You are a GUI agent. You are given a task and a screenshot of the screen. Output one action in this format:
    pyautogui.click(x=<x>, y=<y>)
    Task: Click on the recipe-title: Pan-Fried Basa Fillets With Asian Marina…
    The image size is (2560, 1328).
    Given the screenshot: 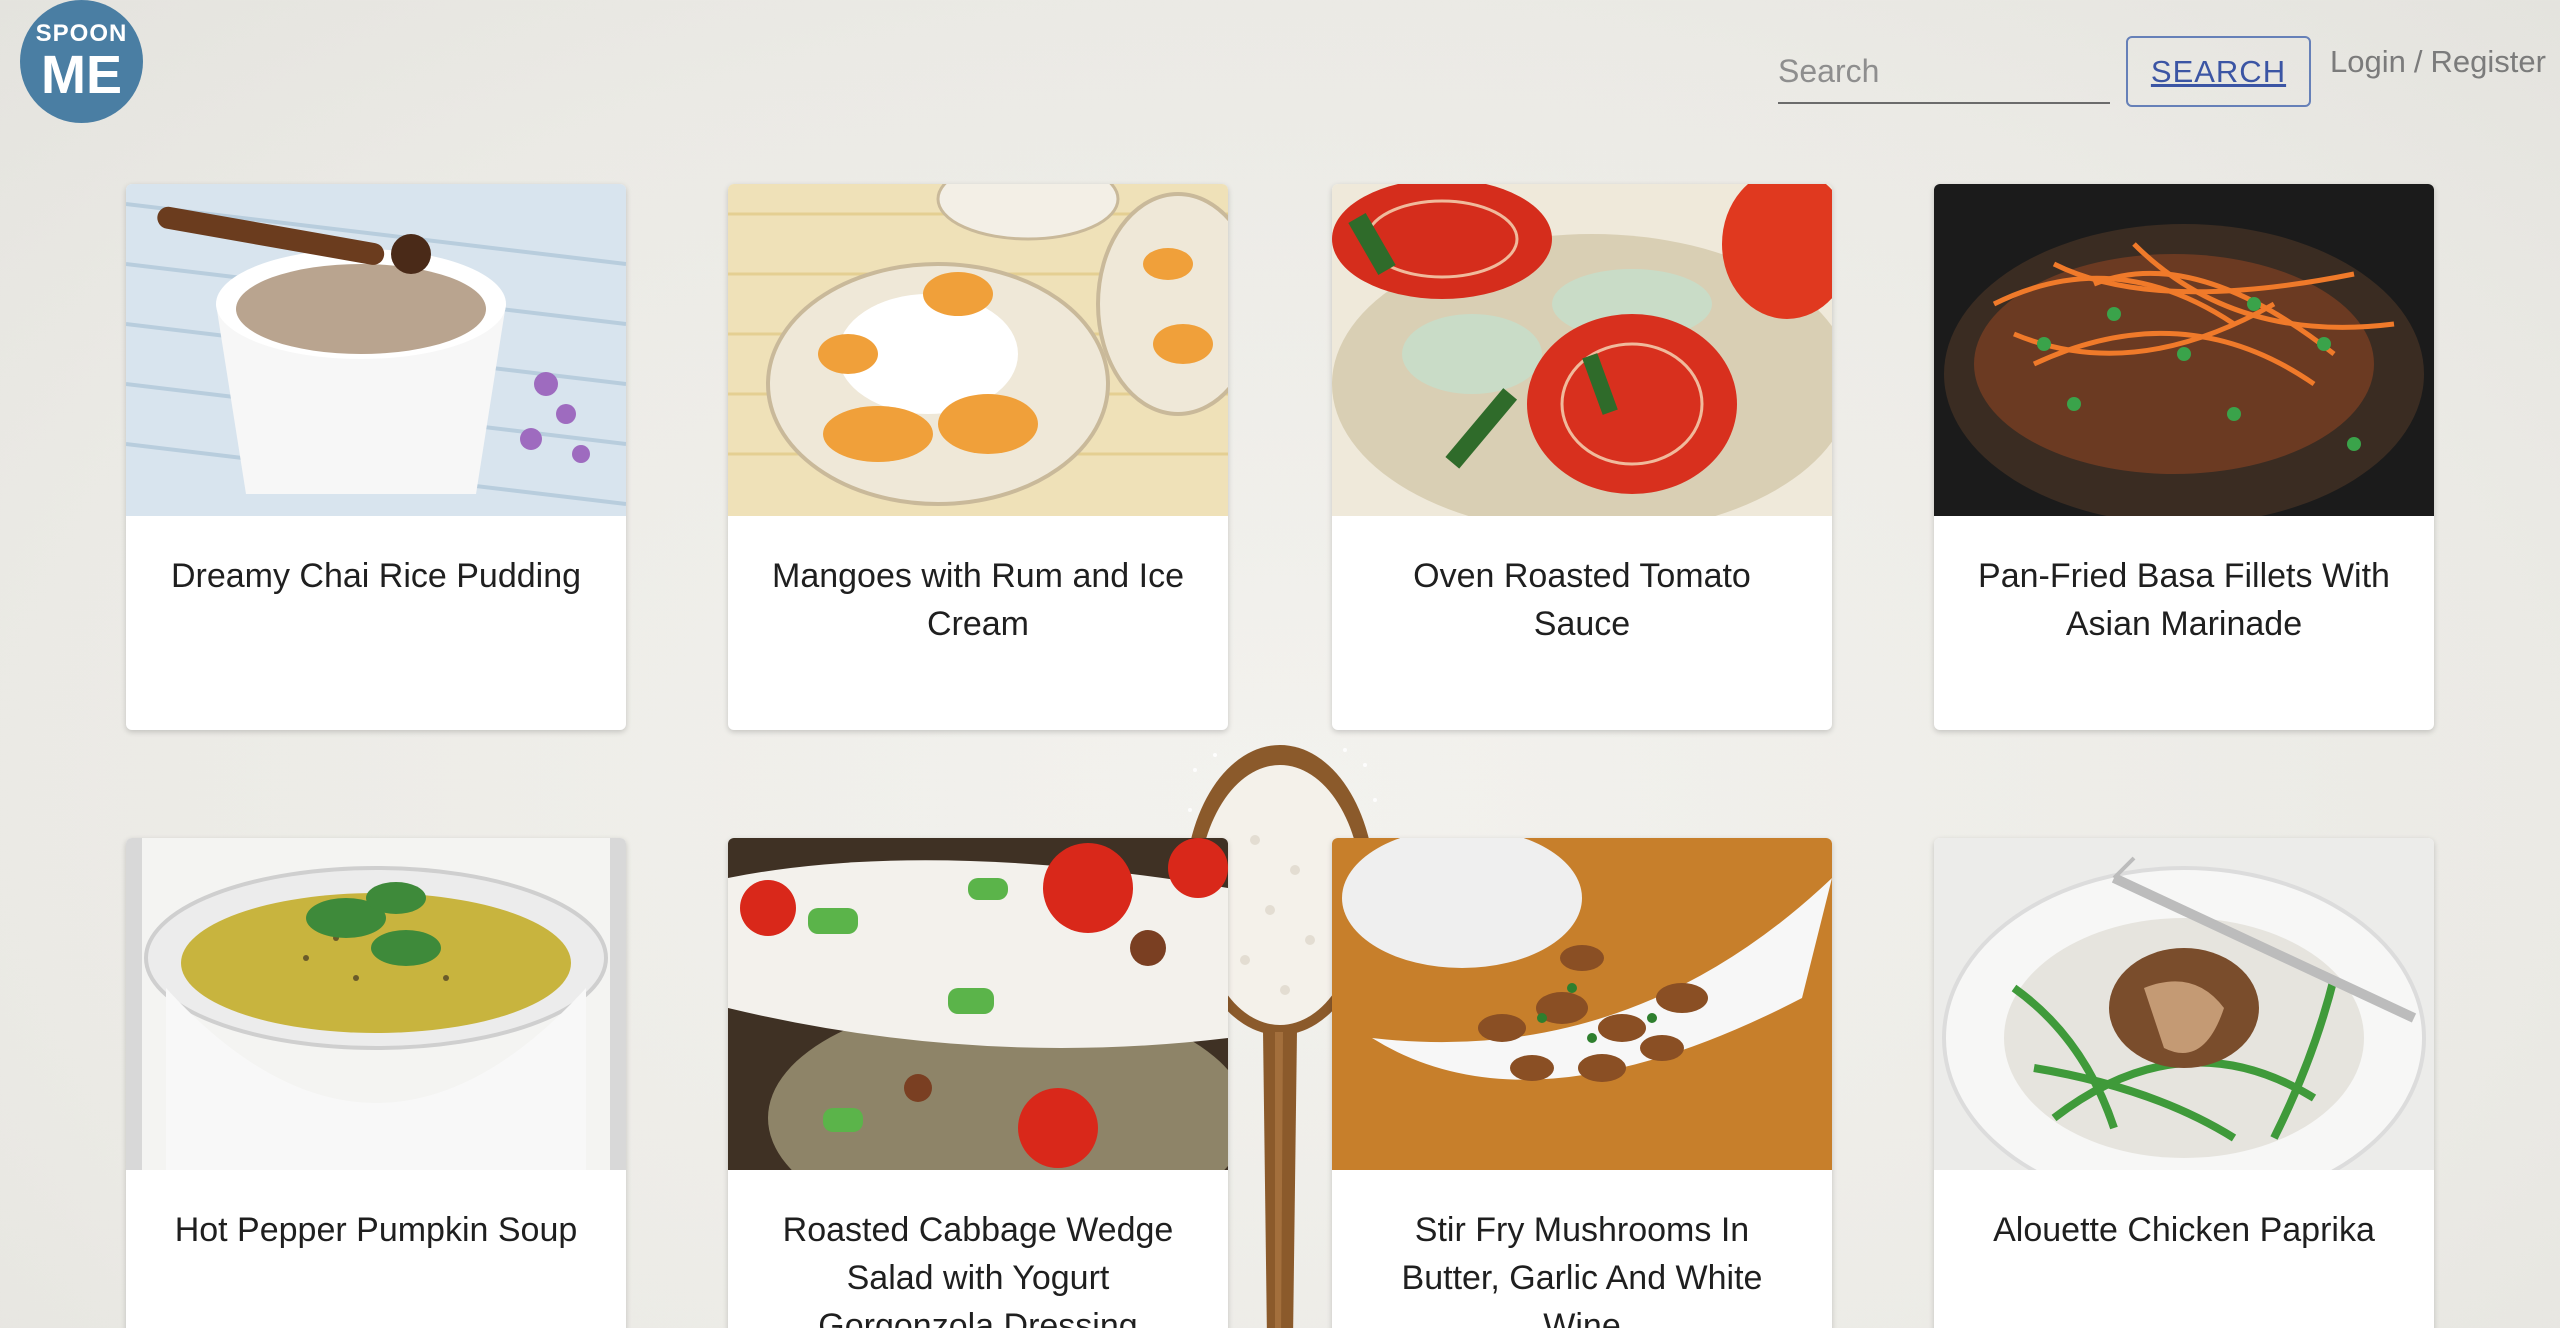 What is the action you would take?
    pyautogui.click(x=2184, y=582)
    